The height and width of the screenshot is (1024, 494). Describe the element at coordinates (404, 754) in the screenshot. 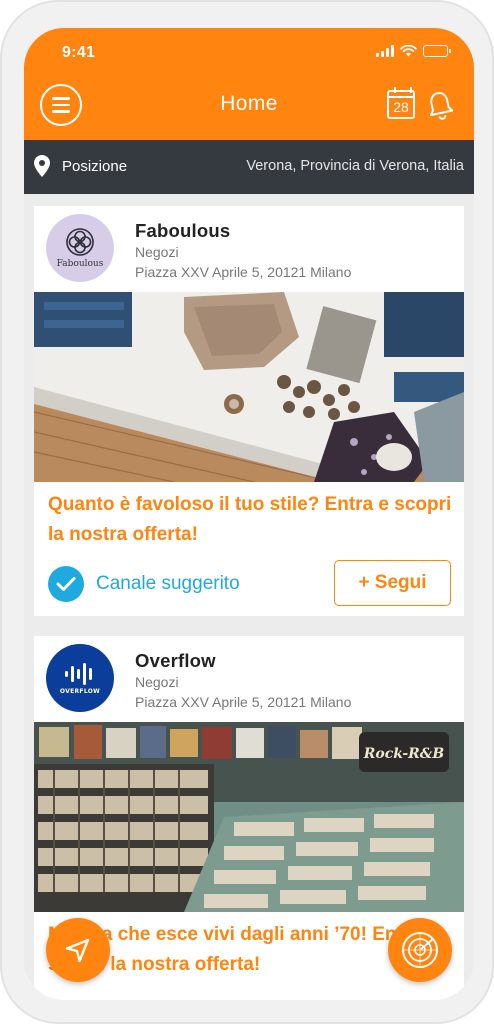

I see `store-sign-text: Rock-R&B` at that location.